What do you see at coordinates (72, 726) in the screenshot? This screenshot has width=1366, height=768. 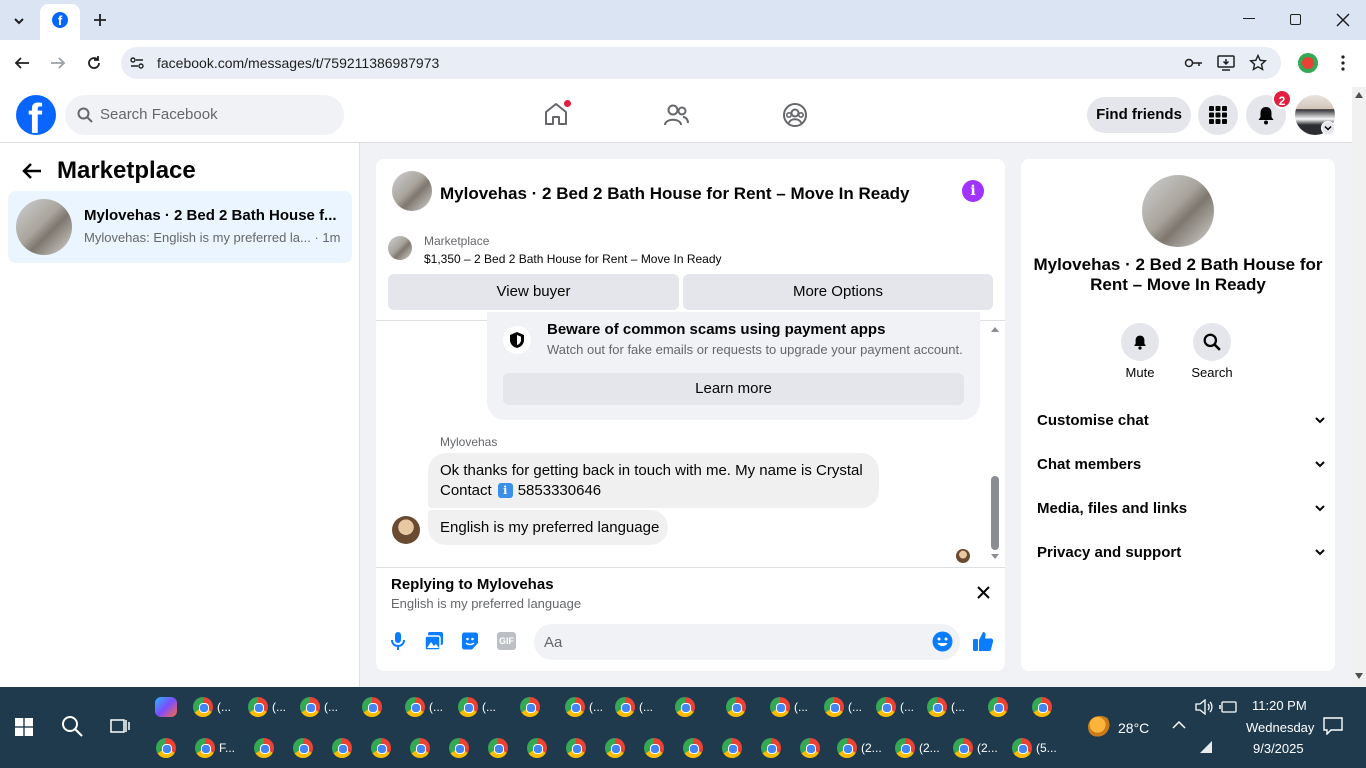 I see `taskbar-search-icon` at bounding box center [72, 726].